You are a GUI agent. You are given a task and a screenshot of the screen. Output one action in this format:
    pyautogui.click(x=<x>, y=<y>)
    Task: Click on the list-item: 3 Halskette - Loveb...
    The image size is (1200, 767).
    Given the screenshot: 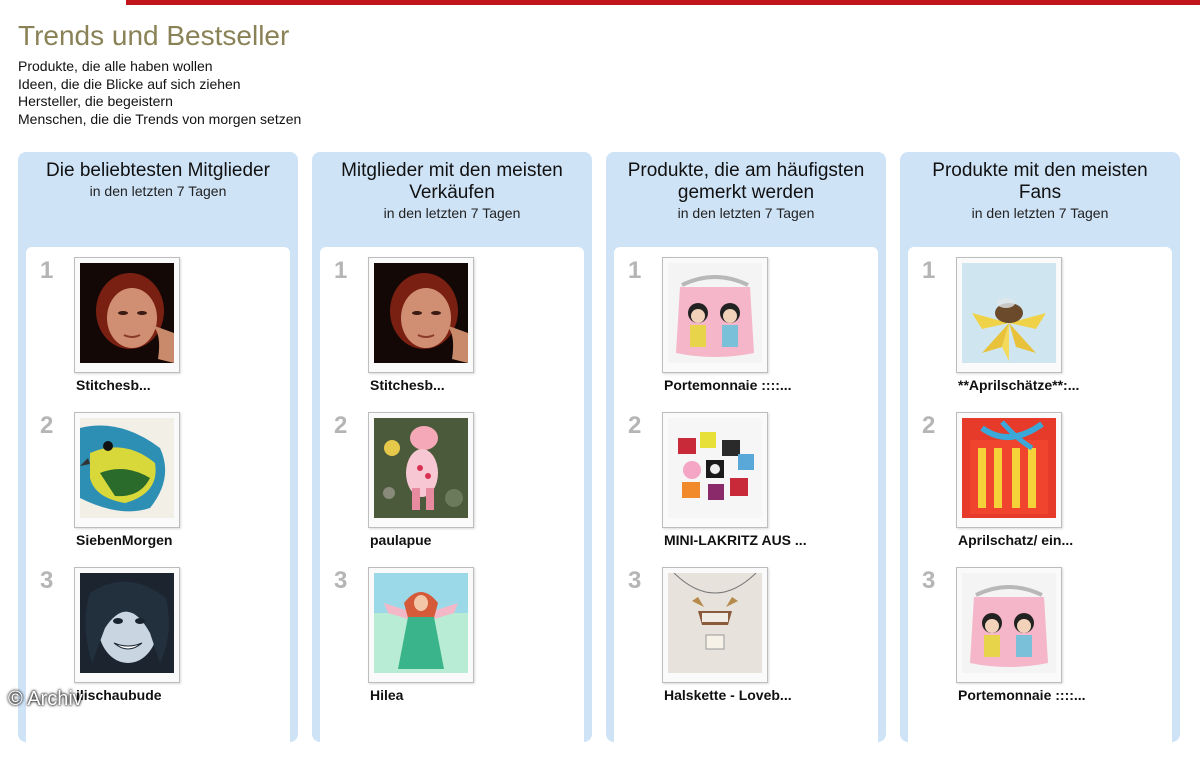 What is the action you would take?
    pyautogui.click(x=746, y=634)
    